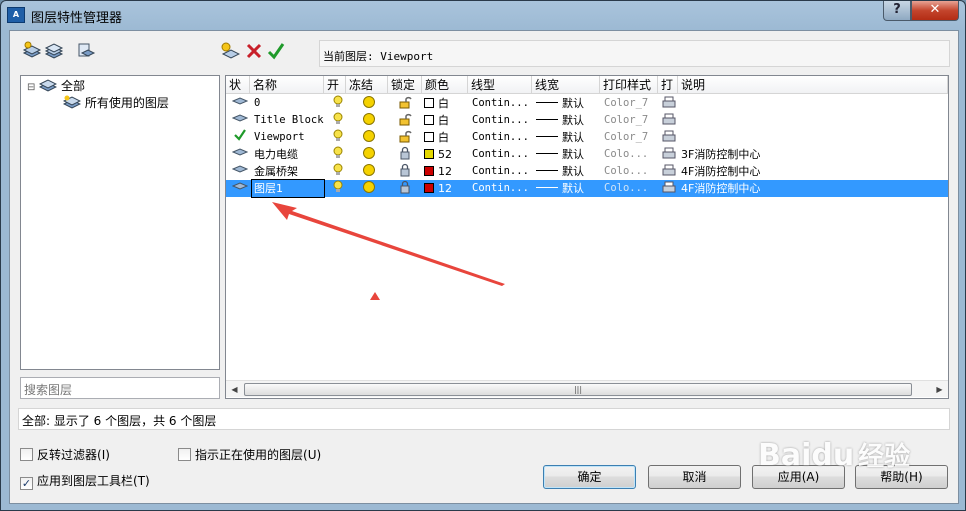 The image size is (966, 511). What do you see at coordinates (85, 481) in the screenshot?
I see `apply-to-toolbar-checkbox: ✓ 应用到图层工具栏(T)` at bounding box center [85, 481].